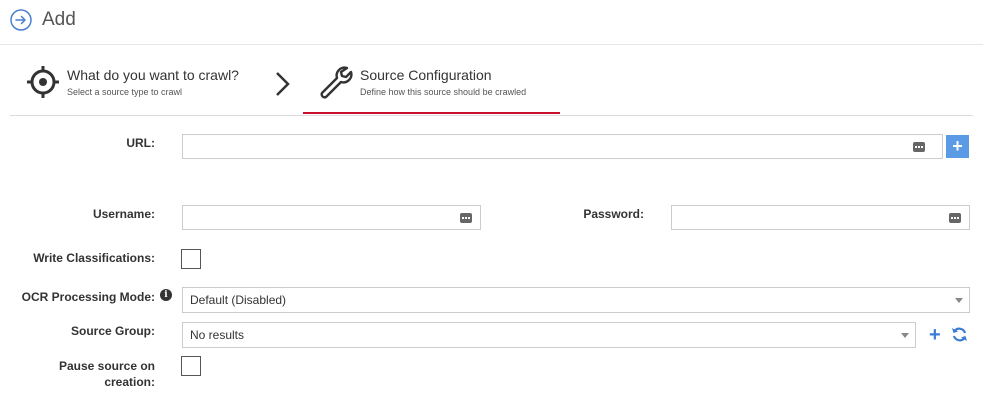 This screenshot has width=983, height=400. What do you see at coordinates (238, 300) in the screenshot?
I see `ocr-mode-value: Default (Disabled)` at bounding box center [238, 300].